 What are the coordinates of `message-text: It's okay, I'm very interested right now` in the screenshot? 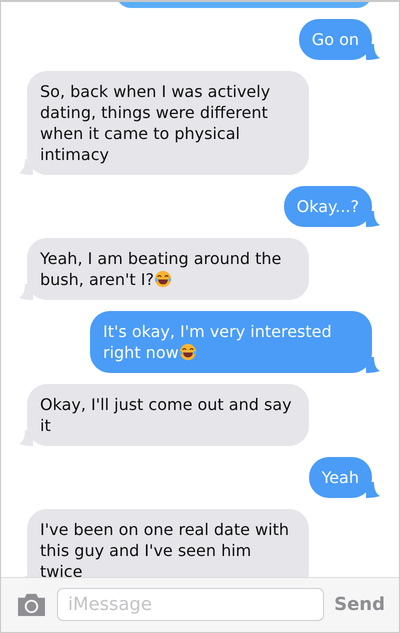 It's located at (217, 342).